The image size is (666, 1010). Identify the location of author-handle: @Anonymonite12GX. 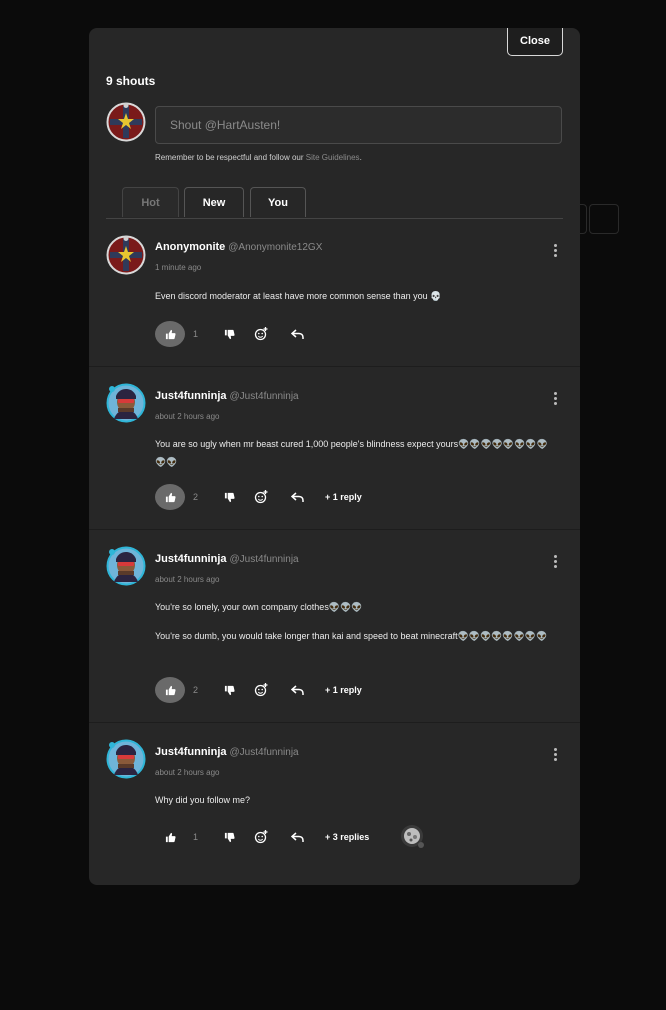
(275, 247).